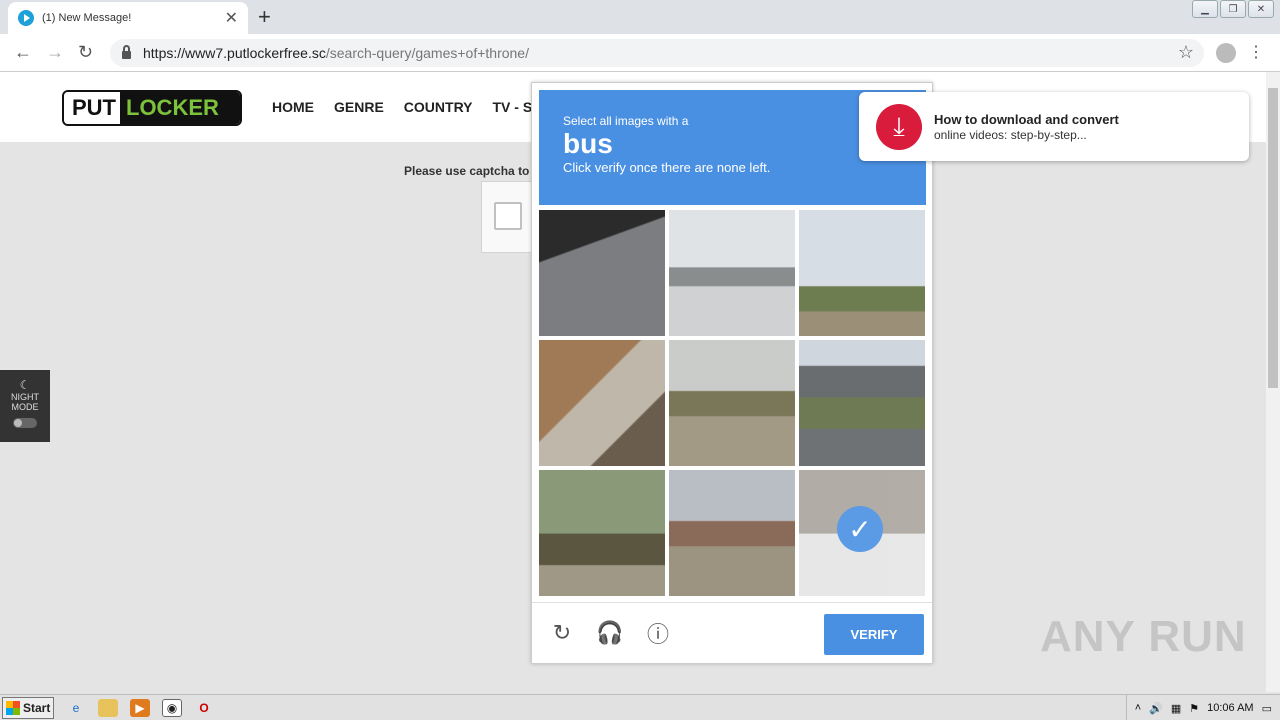 This screenshot has width=1280, height=720. I want to click on night-mode-panel: ☾ NIGHT MODE, so click(25, 406).